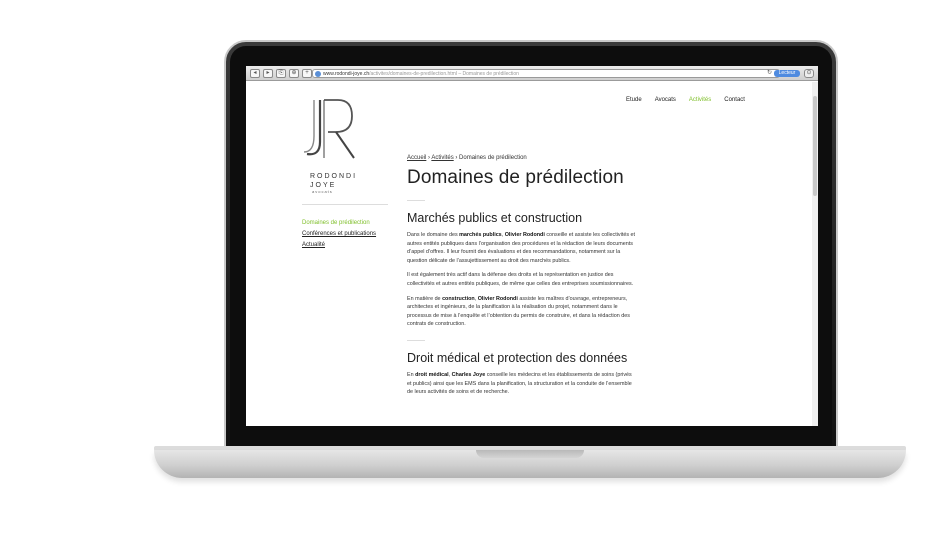  Describe the element at coordinates (787, 73) in the screenshot. I see `reader-button: Lecteur` at that location.